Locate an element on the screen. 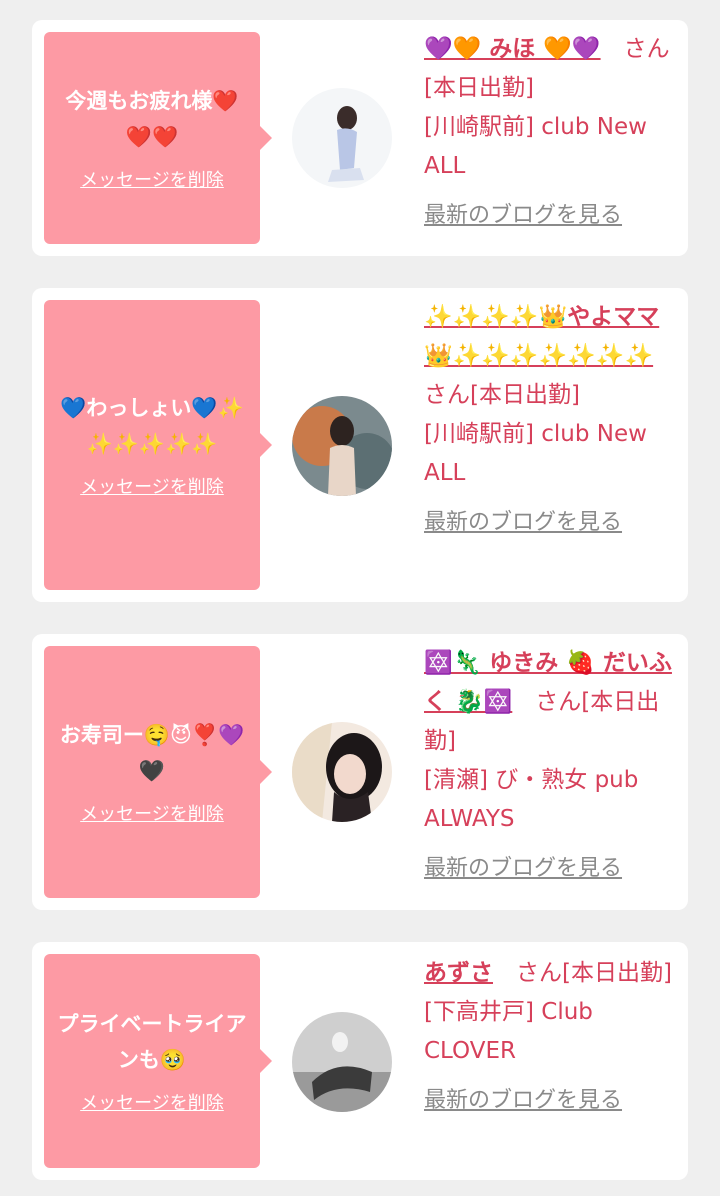  cast-name-link: ✨✨✨✨👑やよママ👑✨✨✨✨✨✨✨ is located at coordinates (541, 336).